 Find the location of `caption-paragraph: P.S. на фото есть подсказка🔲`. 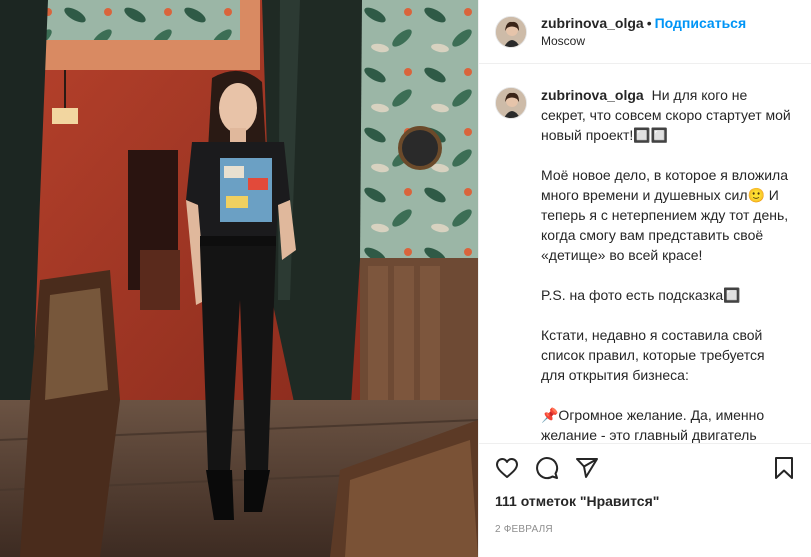

caption-paragraph: P.S. на фото есть подсказка🔲 is located at coordinates (641, 295).